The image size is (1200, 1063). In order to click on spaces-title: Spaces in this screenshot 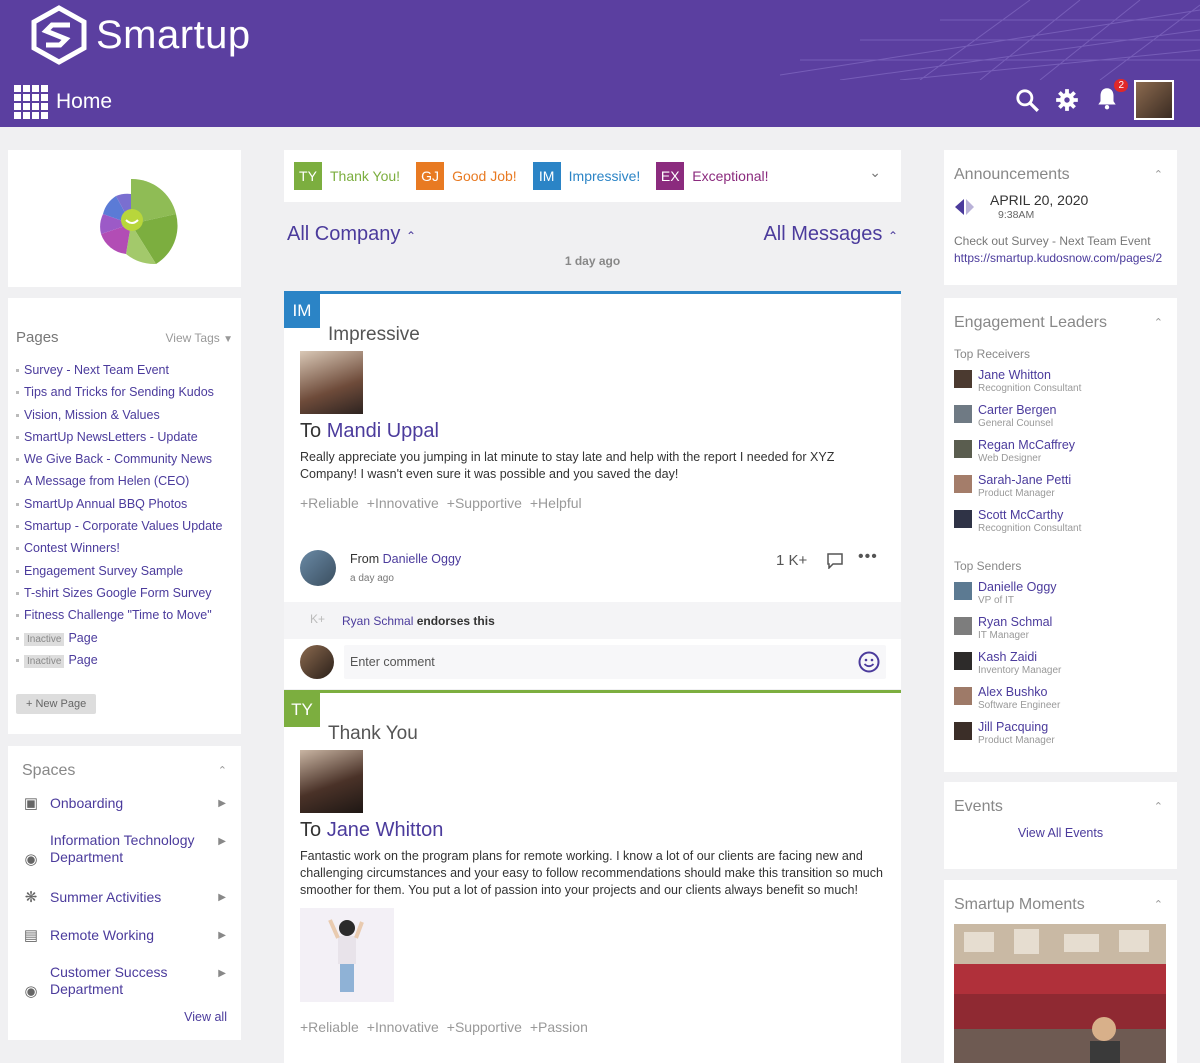, I will do `click(49, 770)`.